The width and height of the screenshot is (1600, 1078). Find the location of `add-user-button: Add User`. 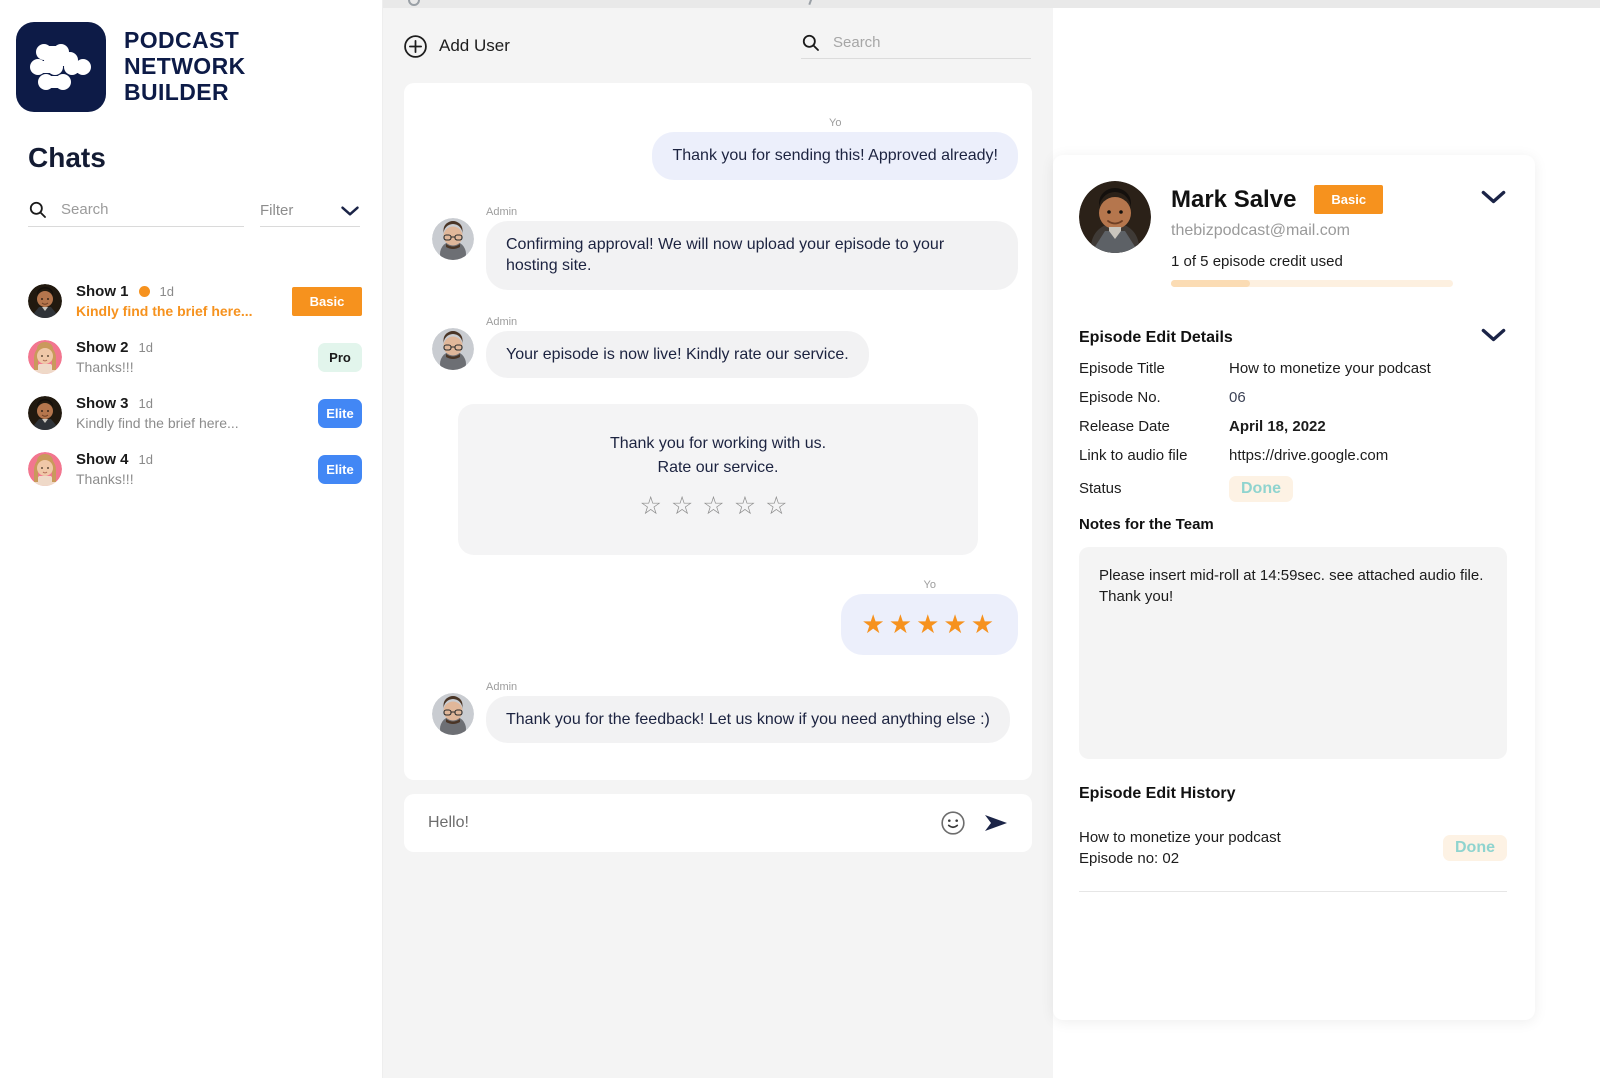

add-user-button: Add User is located at coordinates (456, 46).